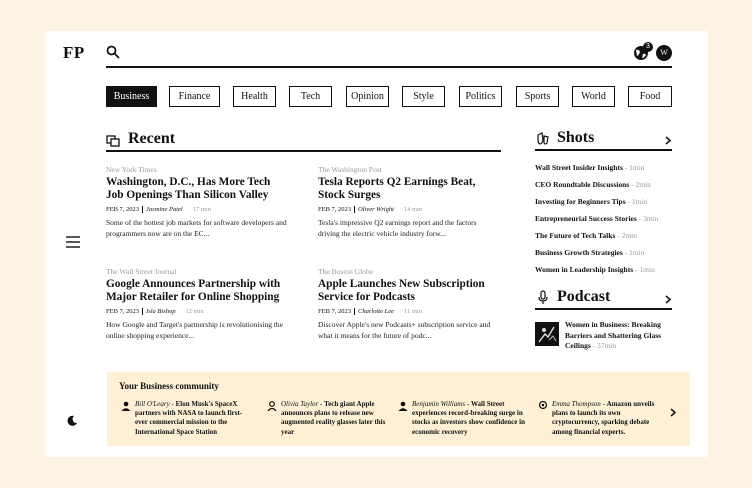 This screenshot has width=752, height=488. I want to click on category-business: Business, so click(131, 96).